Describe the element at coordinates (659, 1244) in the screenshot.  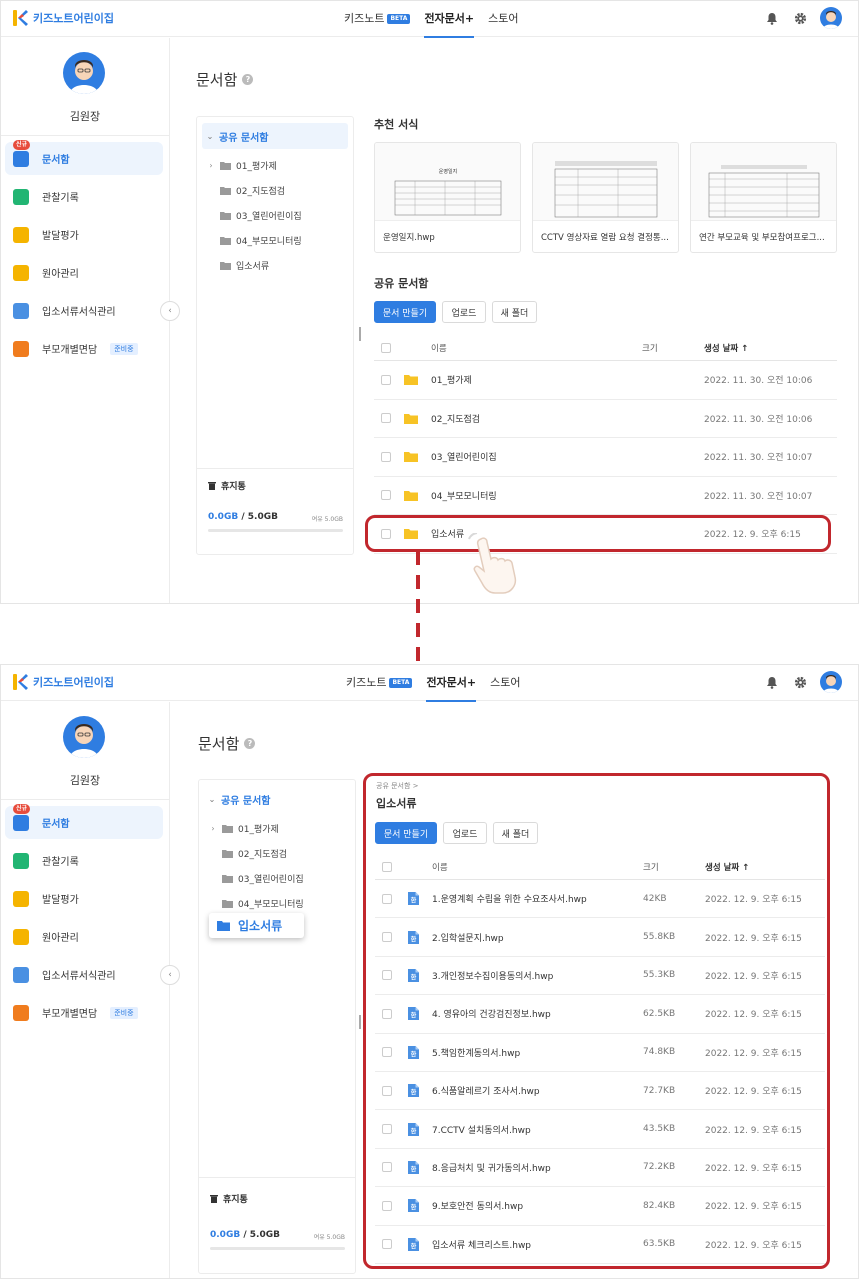
I see `row-size: 63.5KB` at that location.